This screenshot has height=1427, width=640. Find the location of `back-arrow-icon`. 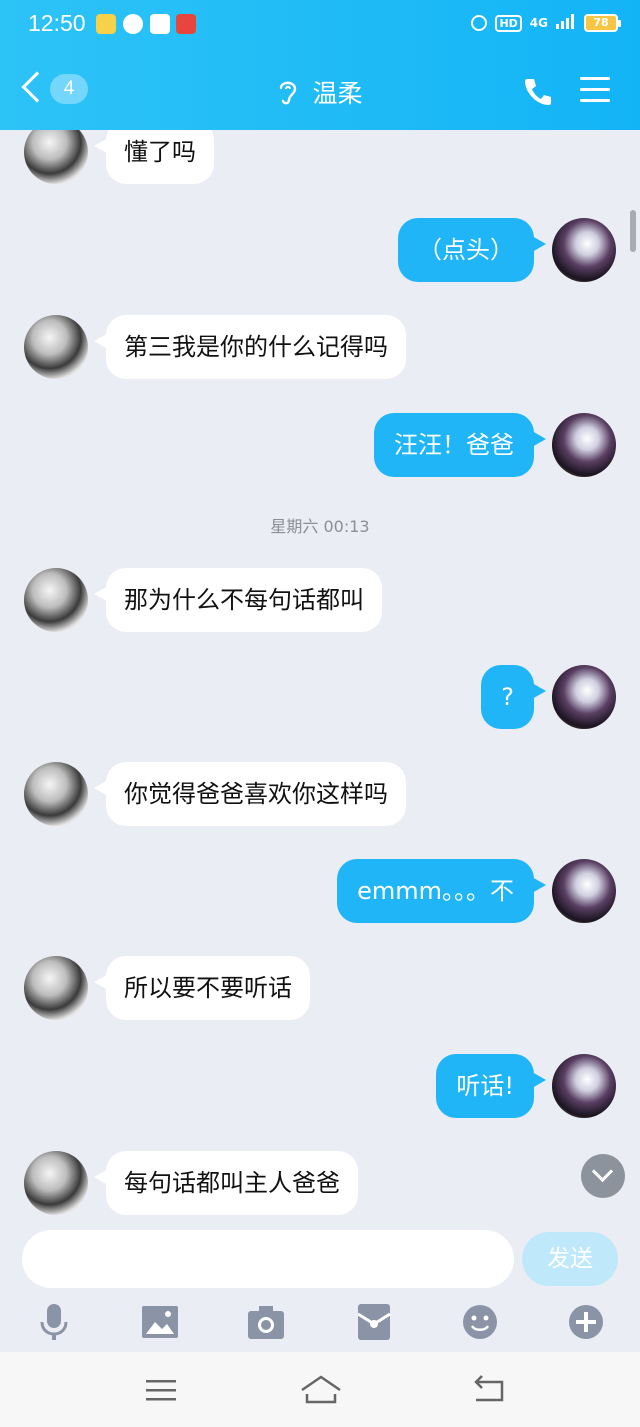

back-arrow-icon is located at coordinates (489, 1388).